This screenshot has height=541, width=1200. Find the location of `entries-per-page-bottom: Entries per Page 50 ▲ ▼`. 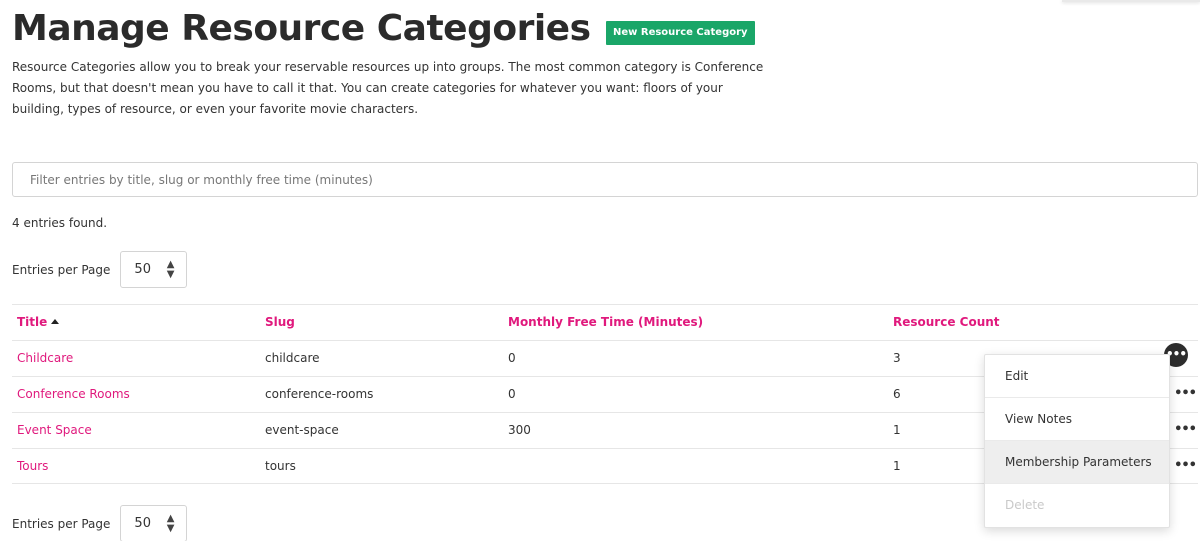

entries-per-page-bottom: Entries per Page 50 ▲ ▼ is located at coordinates (100, 523).